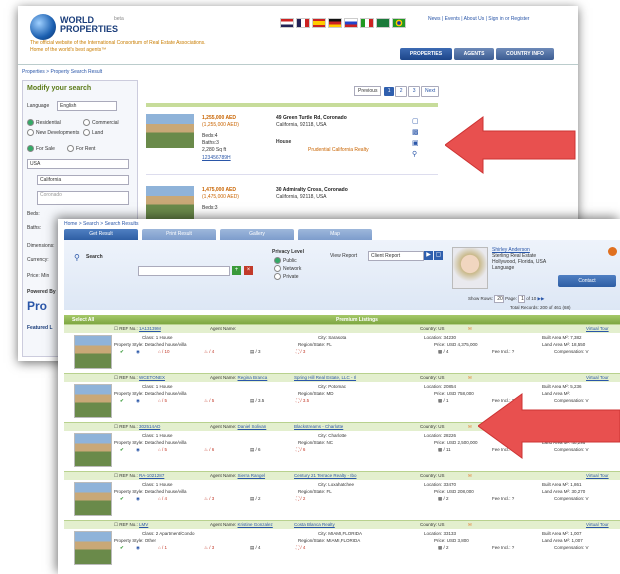  Describe the element at coordinates (430, 91) in the screenshot. I see `next-button: Next` at that location.